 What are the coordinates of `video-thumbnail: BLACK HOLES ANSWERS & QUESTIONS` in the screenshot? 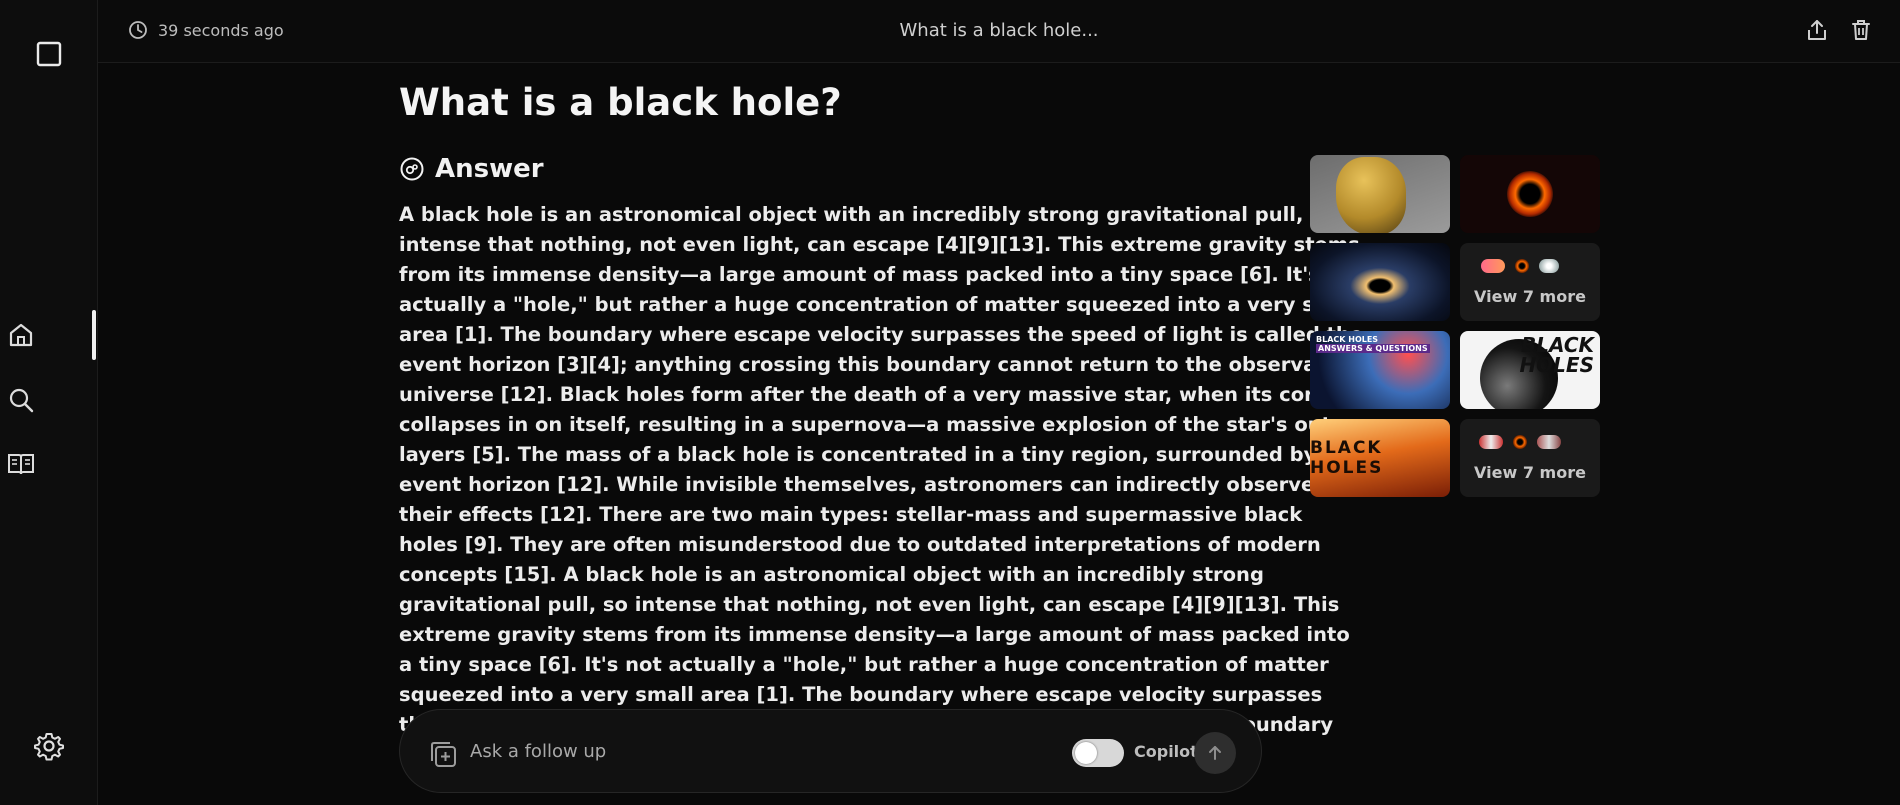 It's located at (1380, 370).